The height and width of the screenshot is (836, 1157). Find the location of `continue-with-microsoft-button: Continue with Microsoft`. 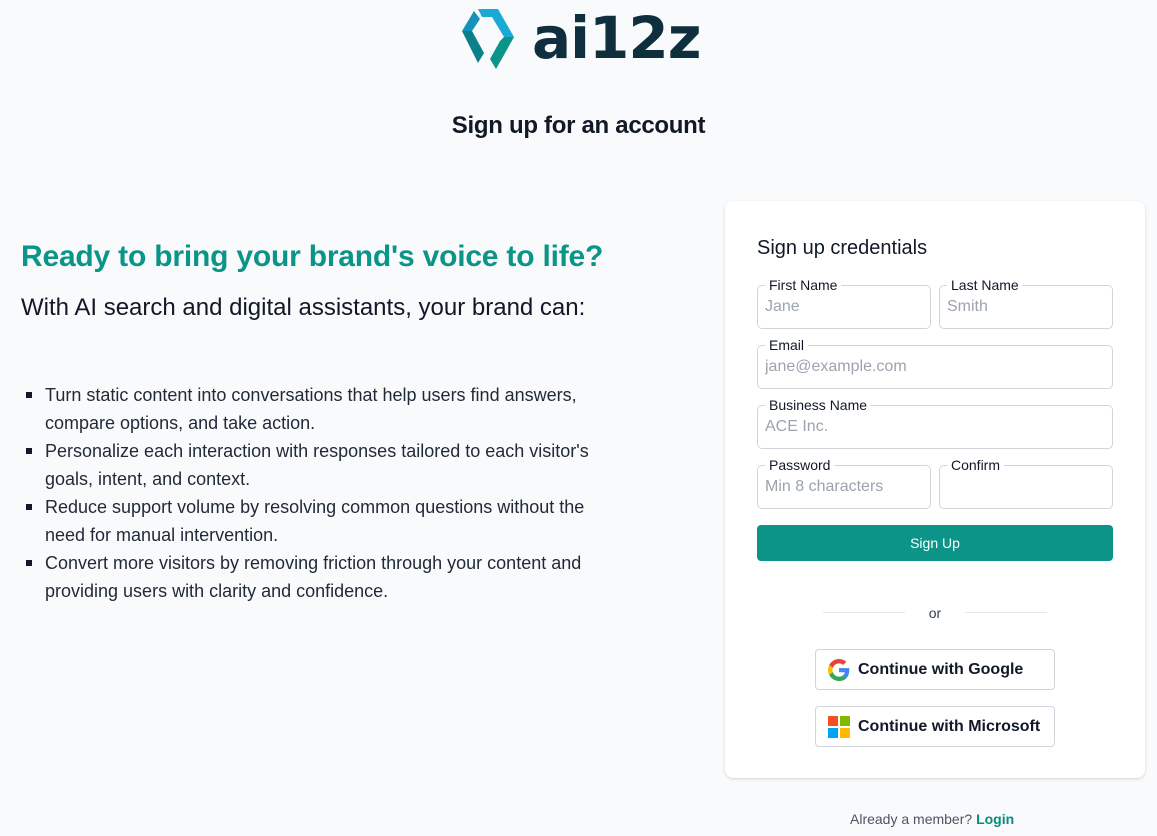

continue-with-microsoft-button: Continue with Microsoft is located at coordinates (935, 726).